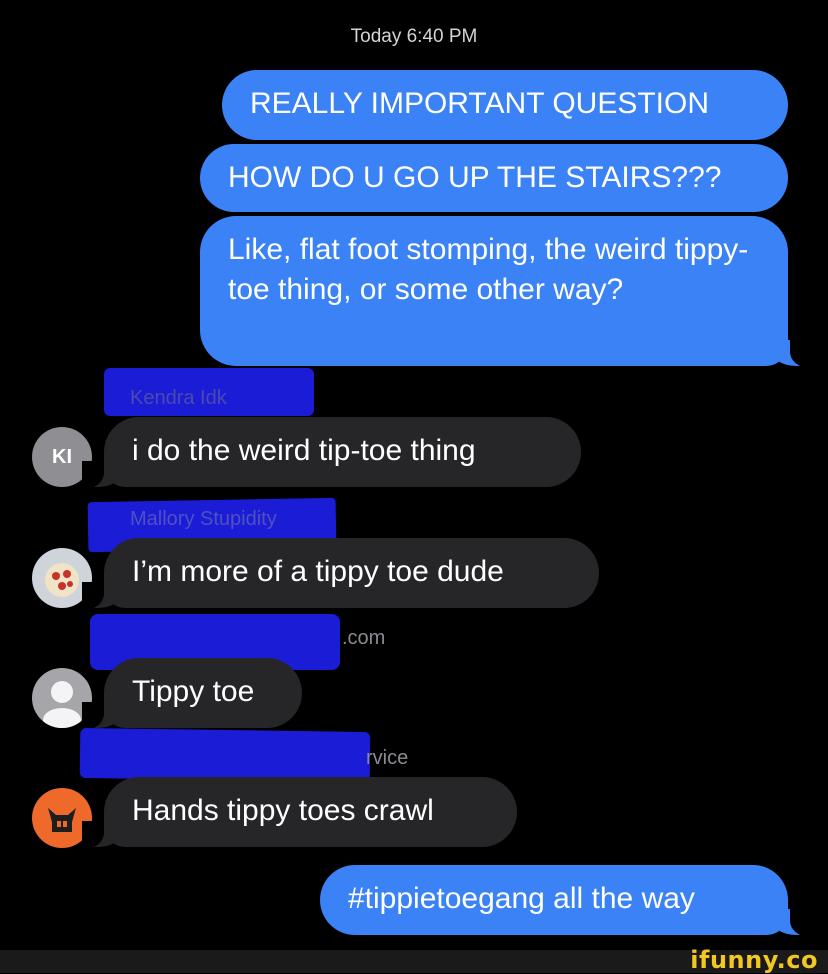 The width and height of the screenshot is (828, 974). I want to click on message-text: REALLY IMPORTANT QUESTION, so click(479, 103).